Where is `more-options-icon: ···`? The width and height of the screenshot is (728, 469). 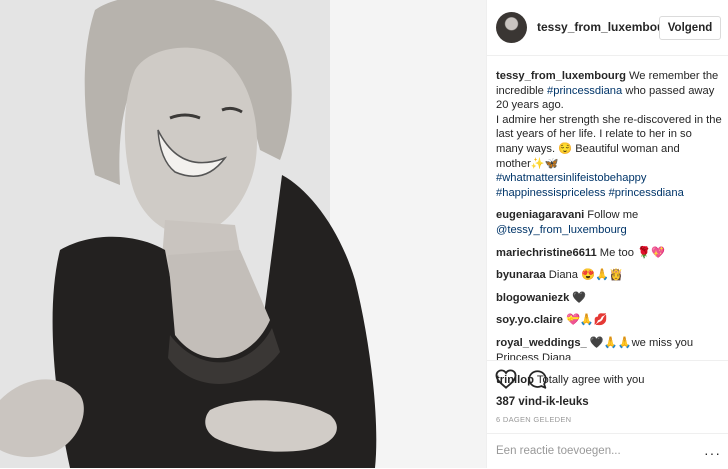 more-options-icon: ··· is located at coordinates (712, 453).